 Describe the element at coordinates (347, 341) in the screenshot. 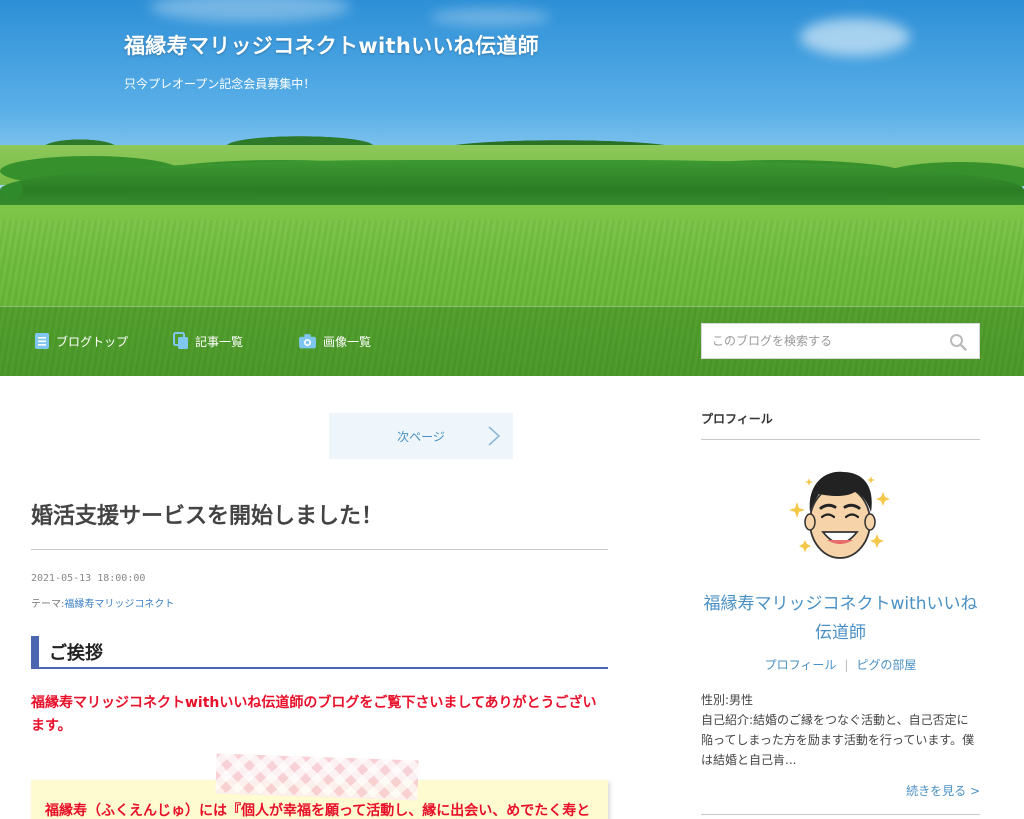

I see `nav-label: 画像一覧` at that location.